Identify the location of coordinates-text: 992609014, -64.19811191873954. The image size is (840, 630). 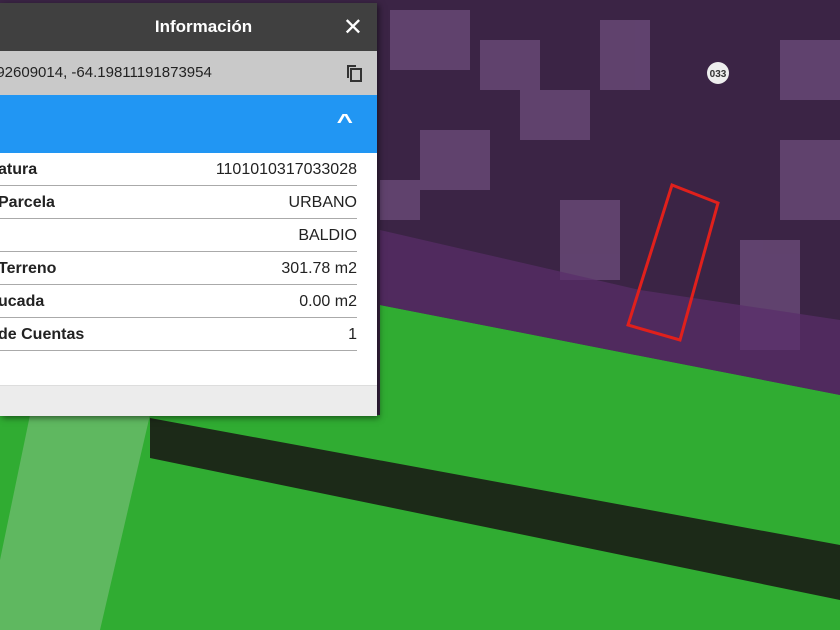
(106, 72).